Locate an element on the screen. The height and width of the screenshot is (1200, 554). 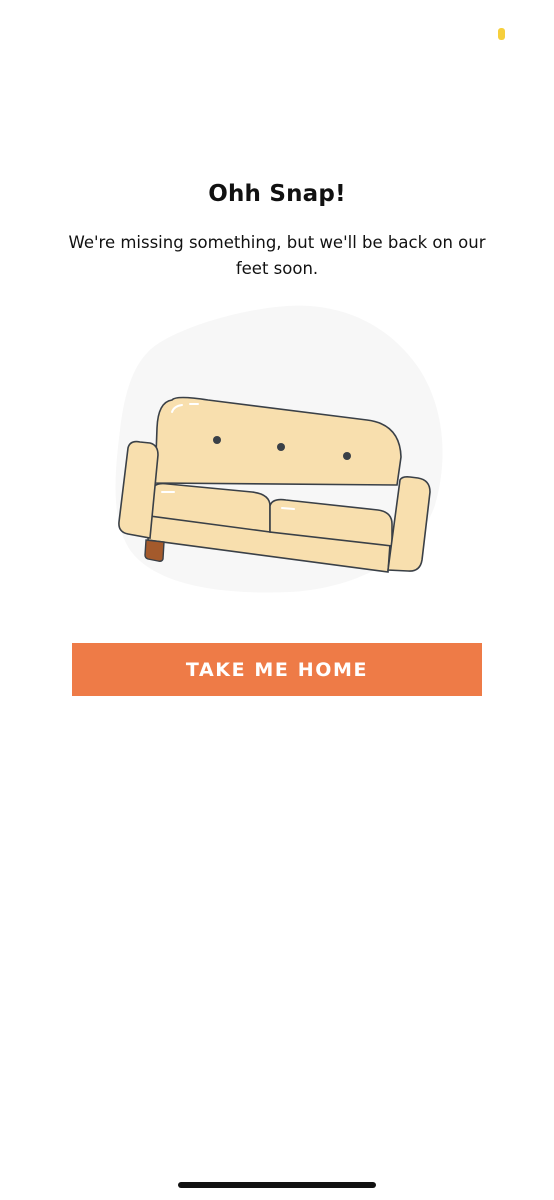
couch-leg is located at coordinates (154, 550).